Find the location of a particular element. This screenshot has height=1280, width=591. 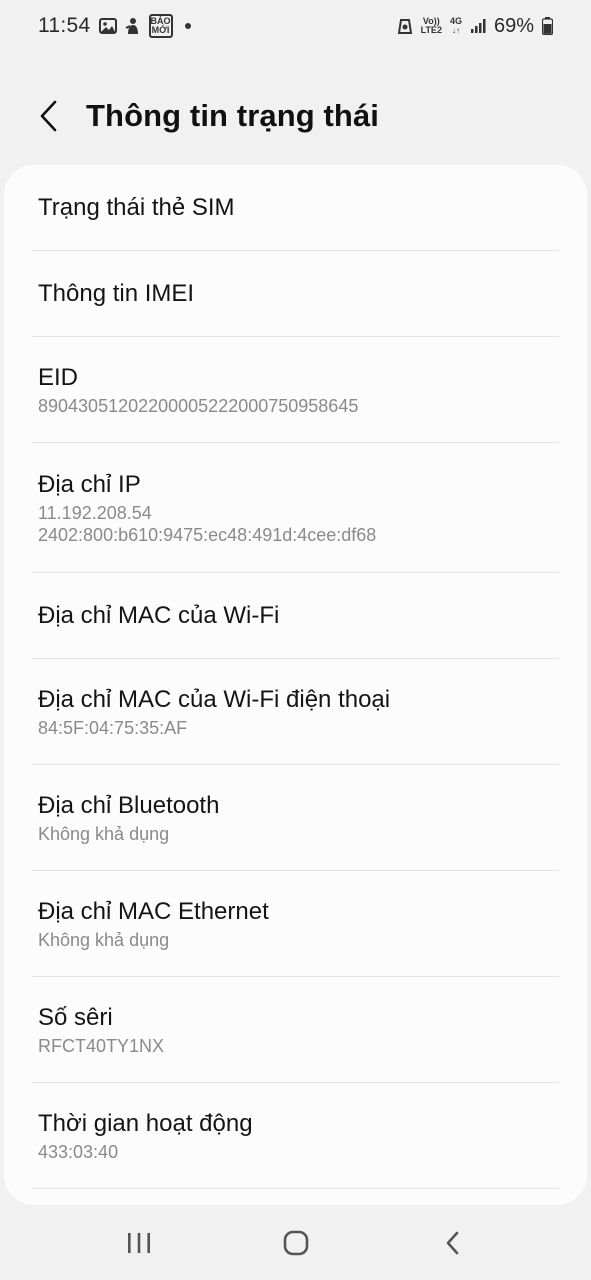

item-value: 433:03:40 is located at coordinates (78, 1152).